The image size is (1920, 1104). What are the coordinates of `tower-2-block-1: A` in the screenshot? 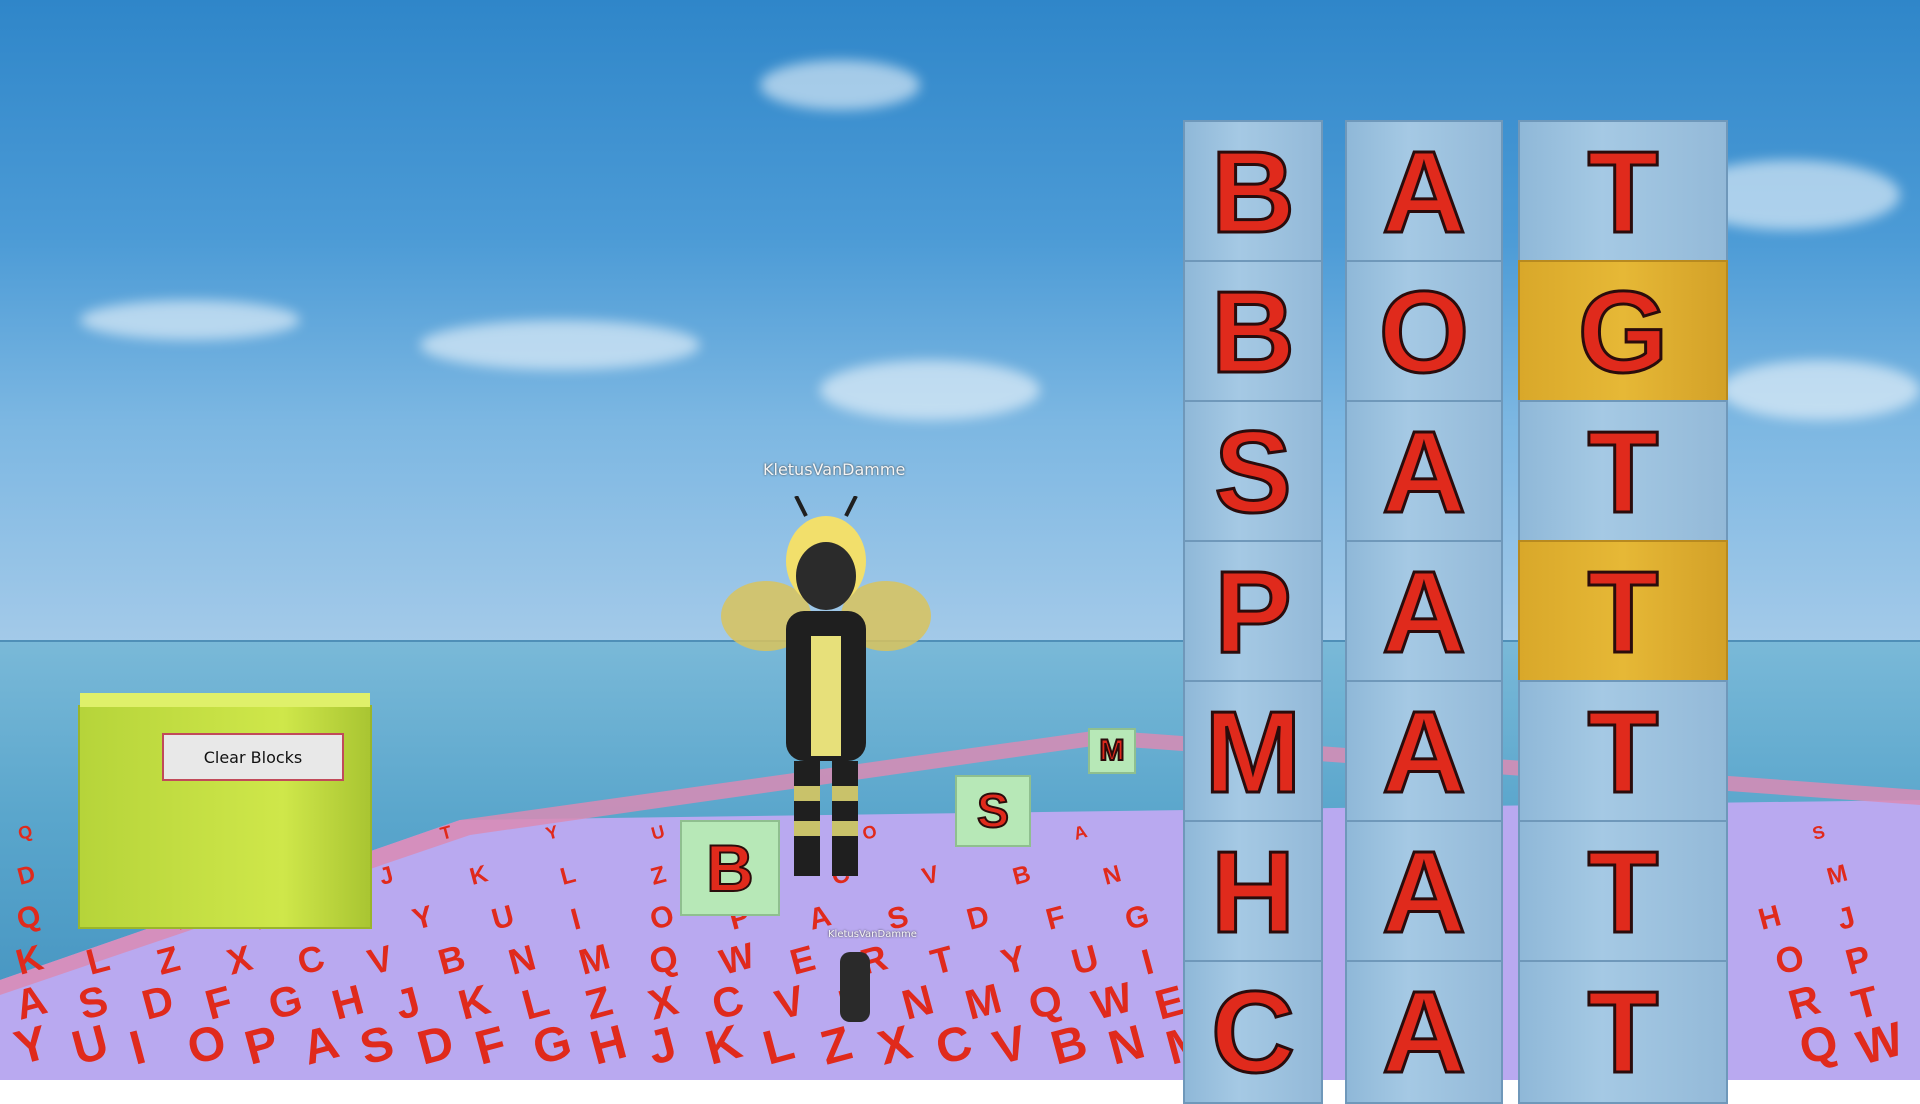 It's located at (1424, 192).